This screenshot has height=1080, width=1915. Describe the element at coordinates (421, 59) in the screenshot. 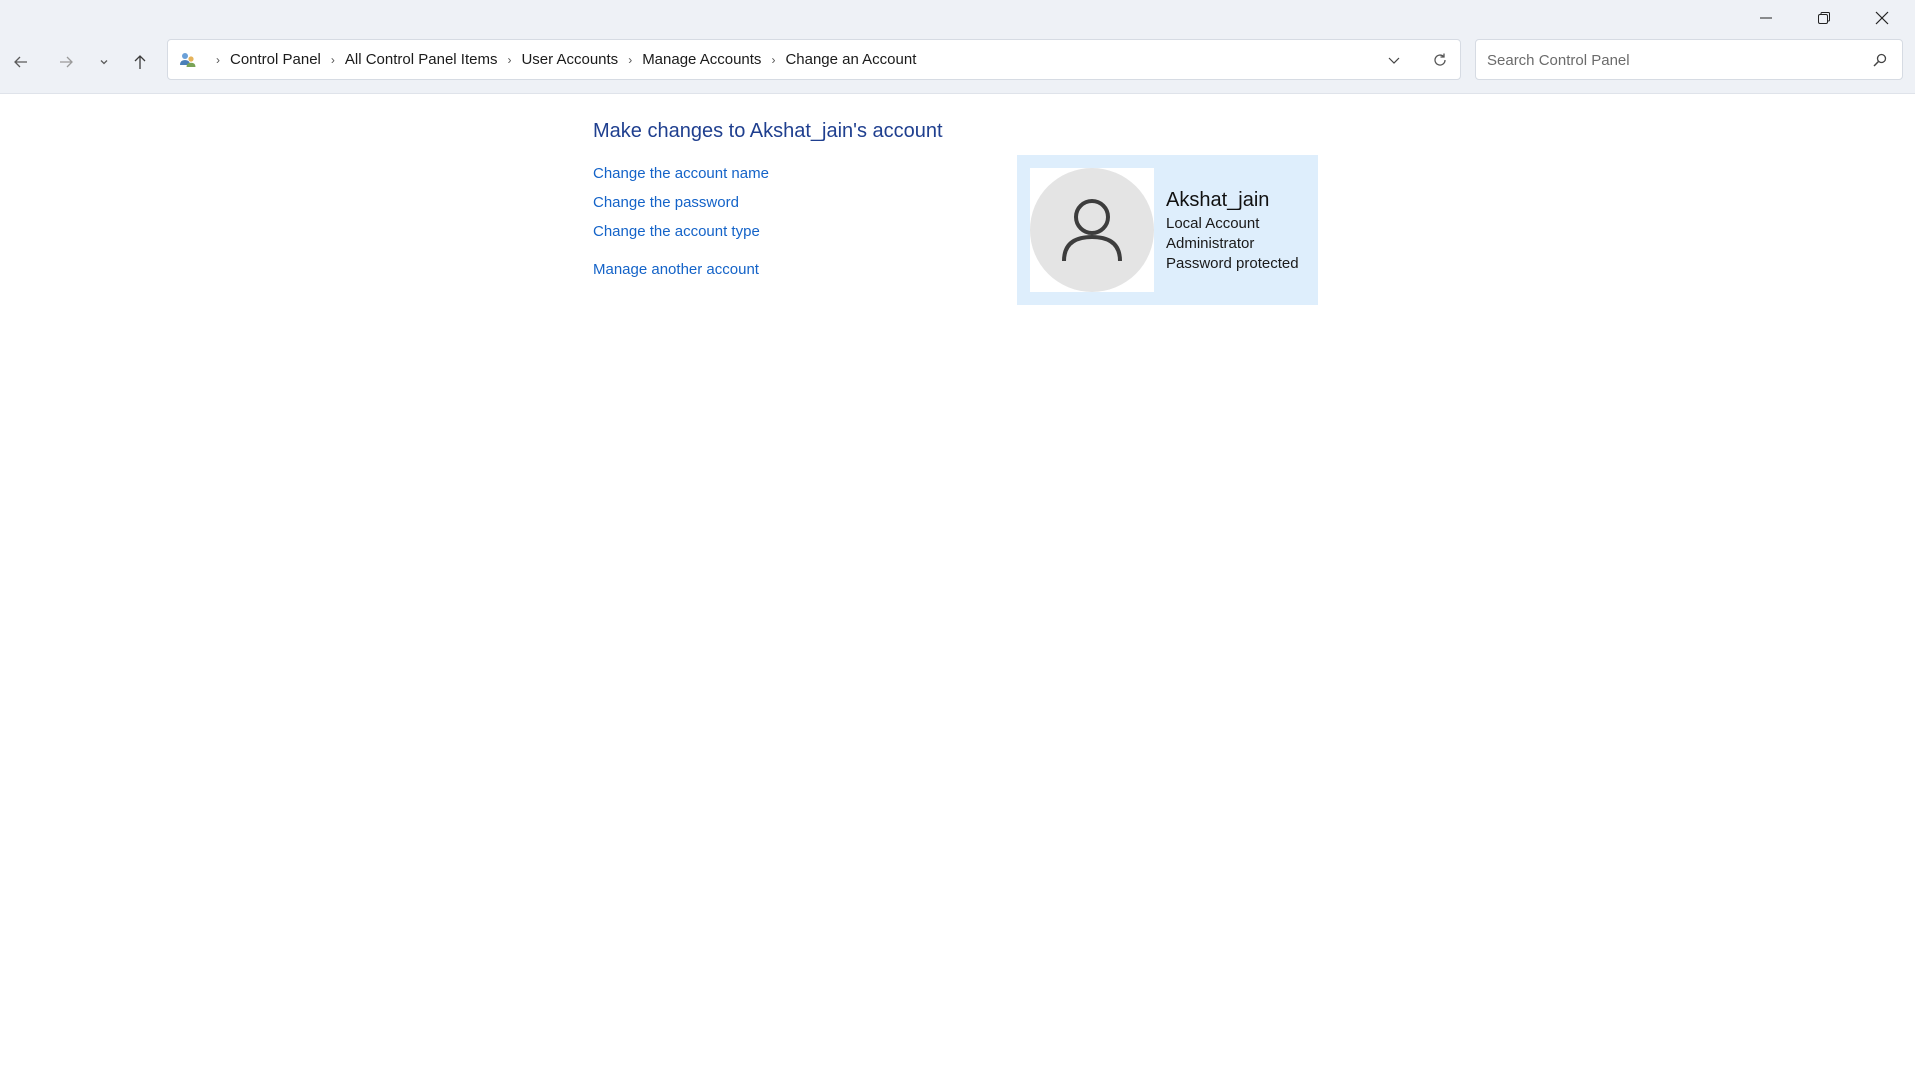

I see `breadcrumb-item-all-items: All Control Panel Items` at that location.